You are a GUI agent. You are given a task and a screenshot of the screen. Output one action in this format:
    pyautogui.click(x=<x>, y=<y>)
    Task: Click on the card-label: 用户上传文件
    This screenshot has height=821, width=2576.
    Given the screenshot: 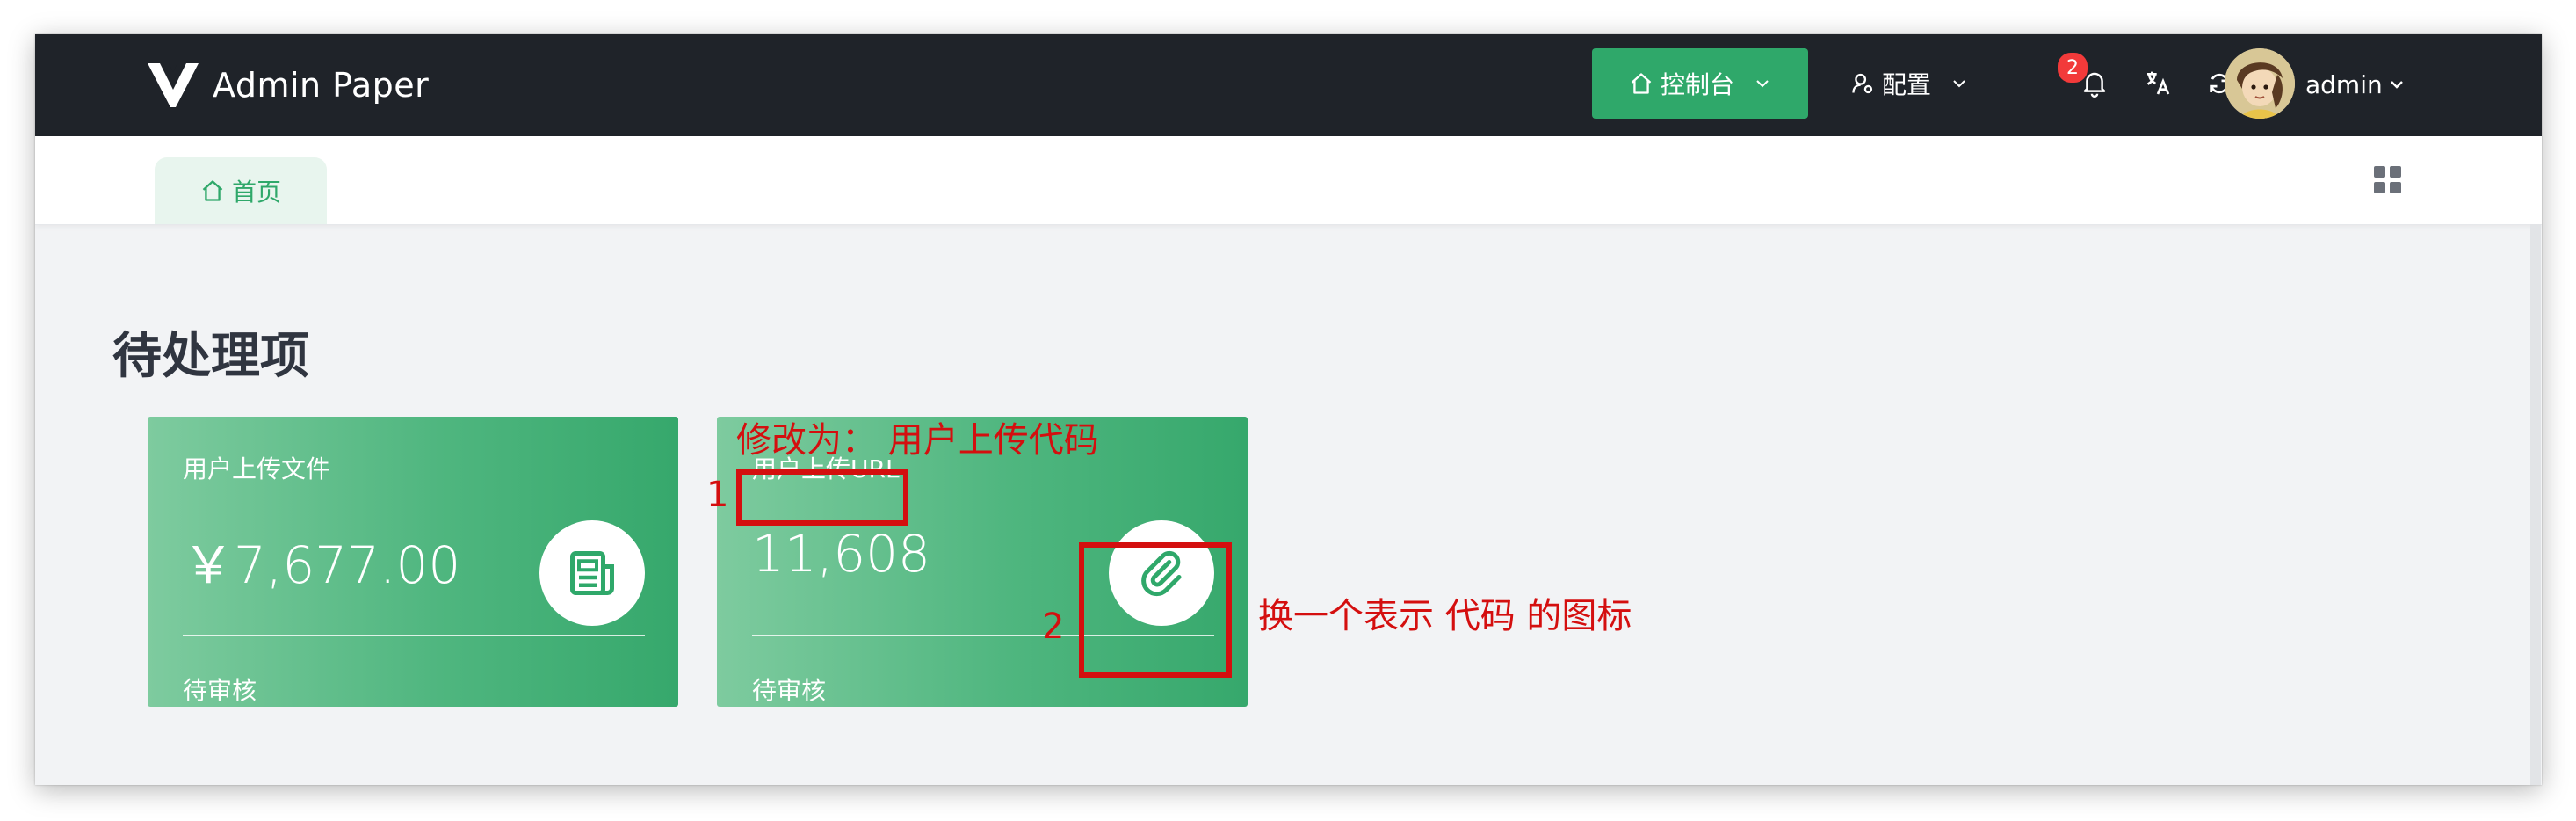 What is the action you would take?
    pyautogui.click(x=257, y=469)
    